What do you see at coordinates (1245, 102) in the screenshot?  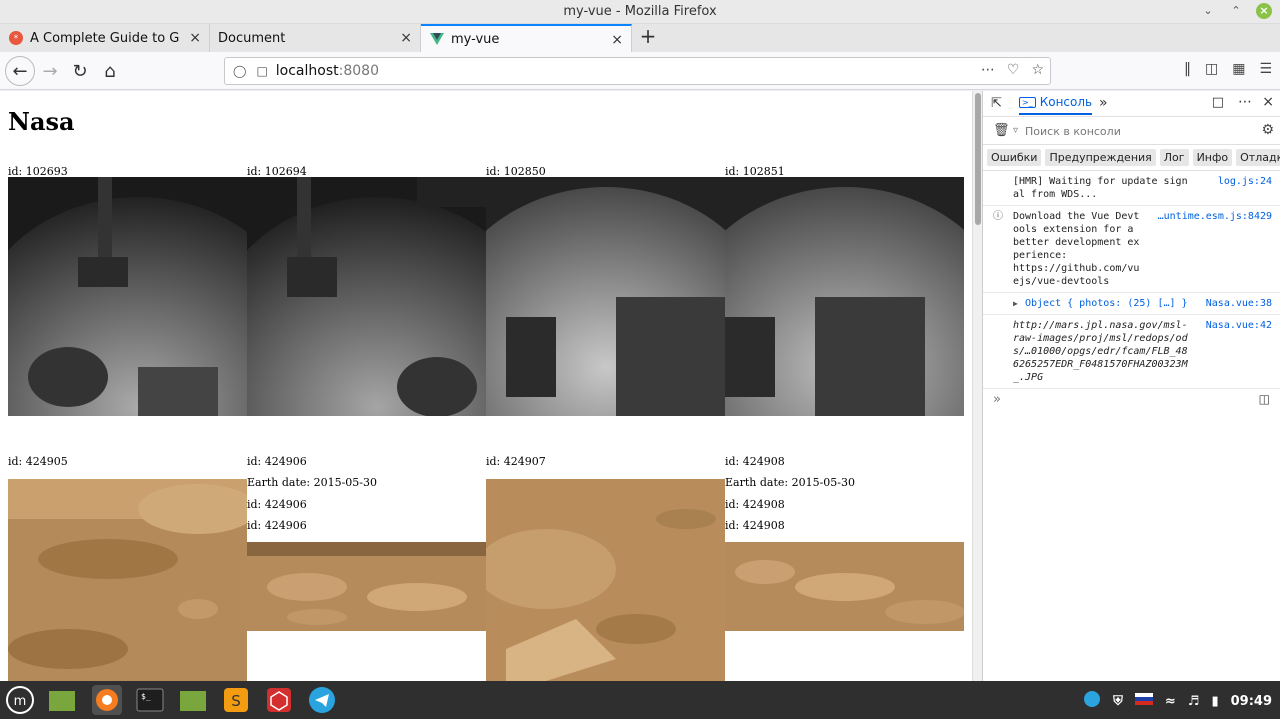 I see `devtools-menu-icon: ⋯` at bounding box center [1245, 102].